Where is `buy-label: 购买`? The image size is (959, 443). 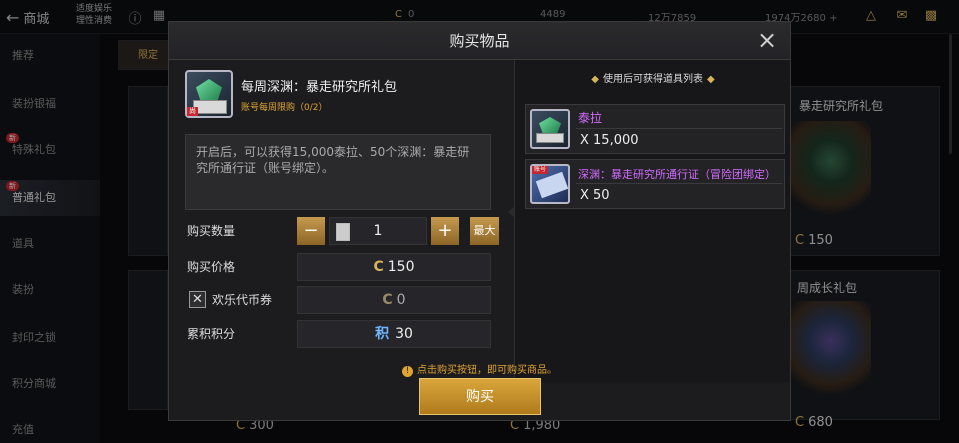 buy-label: 购买 is located at coordinates (480, 397).